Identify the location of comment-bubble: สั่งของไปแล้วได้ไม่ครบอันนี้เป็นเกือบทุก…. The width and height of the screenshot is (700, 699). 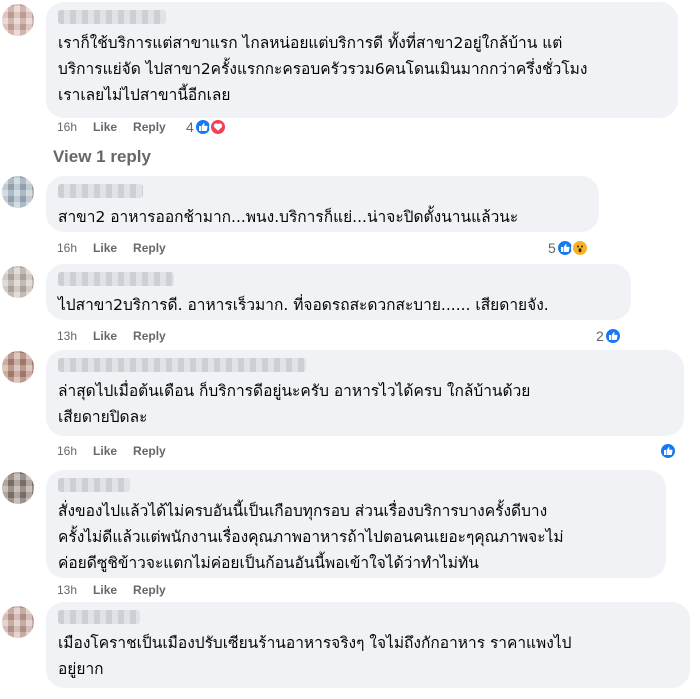
(356, 524).